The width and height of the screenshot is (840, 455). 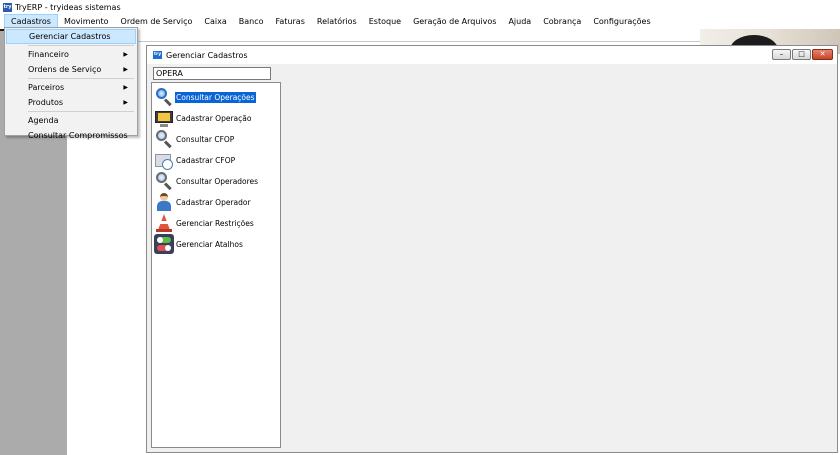 I want to click on app-titlebar: try TryERP - tryideas sistemas, so click(x=420, y=7).